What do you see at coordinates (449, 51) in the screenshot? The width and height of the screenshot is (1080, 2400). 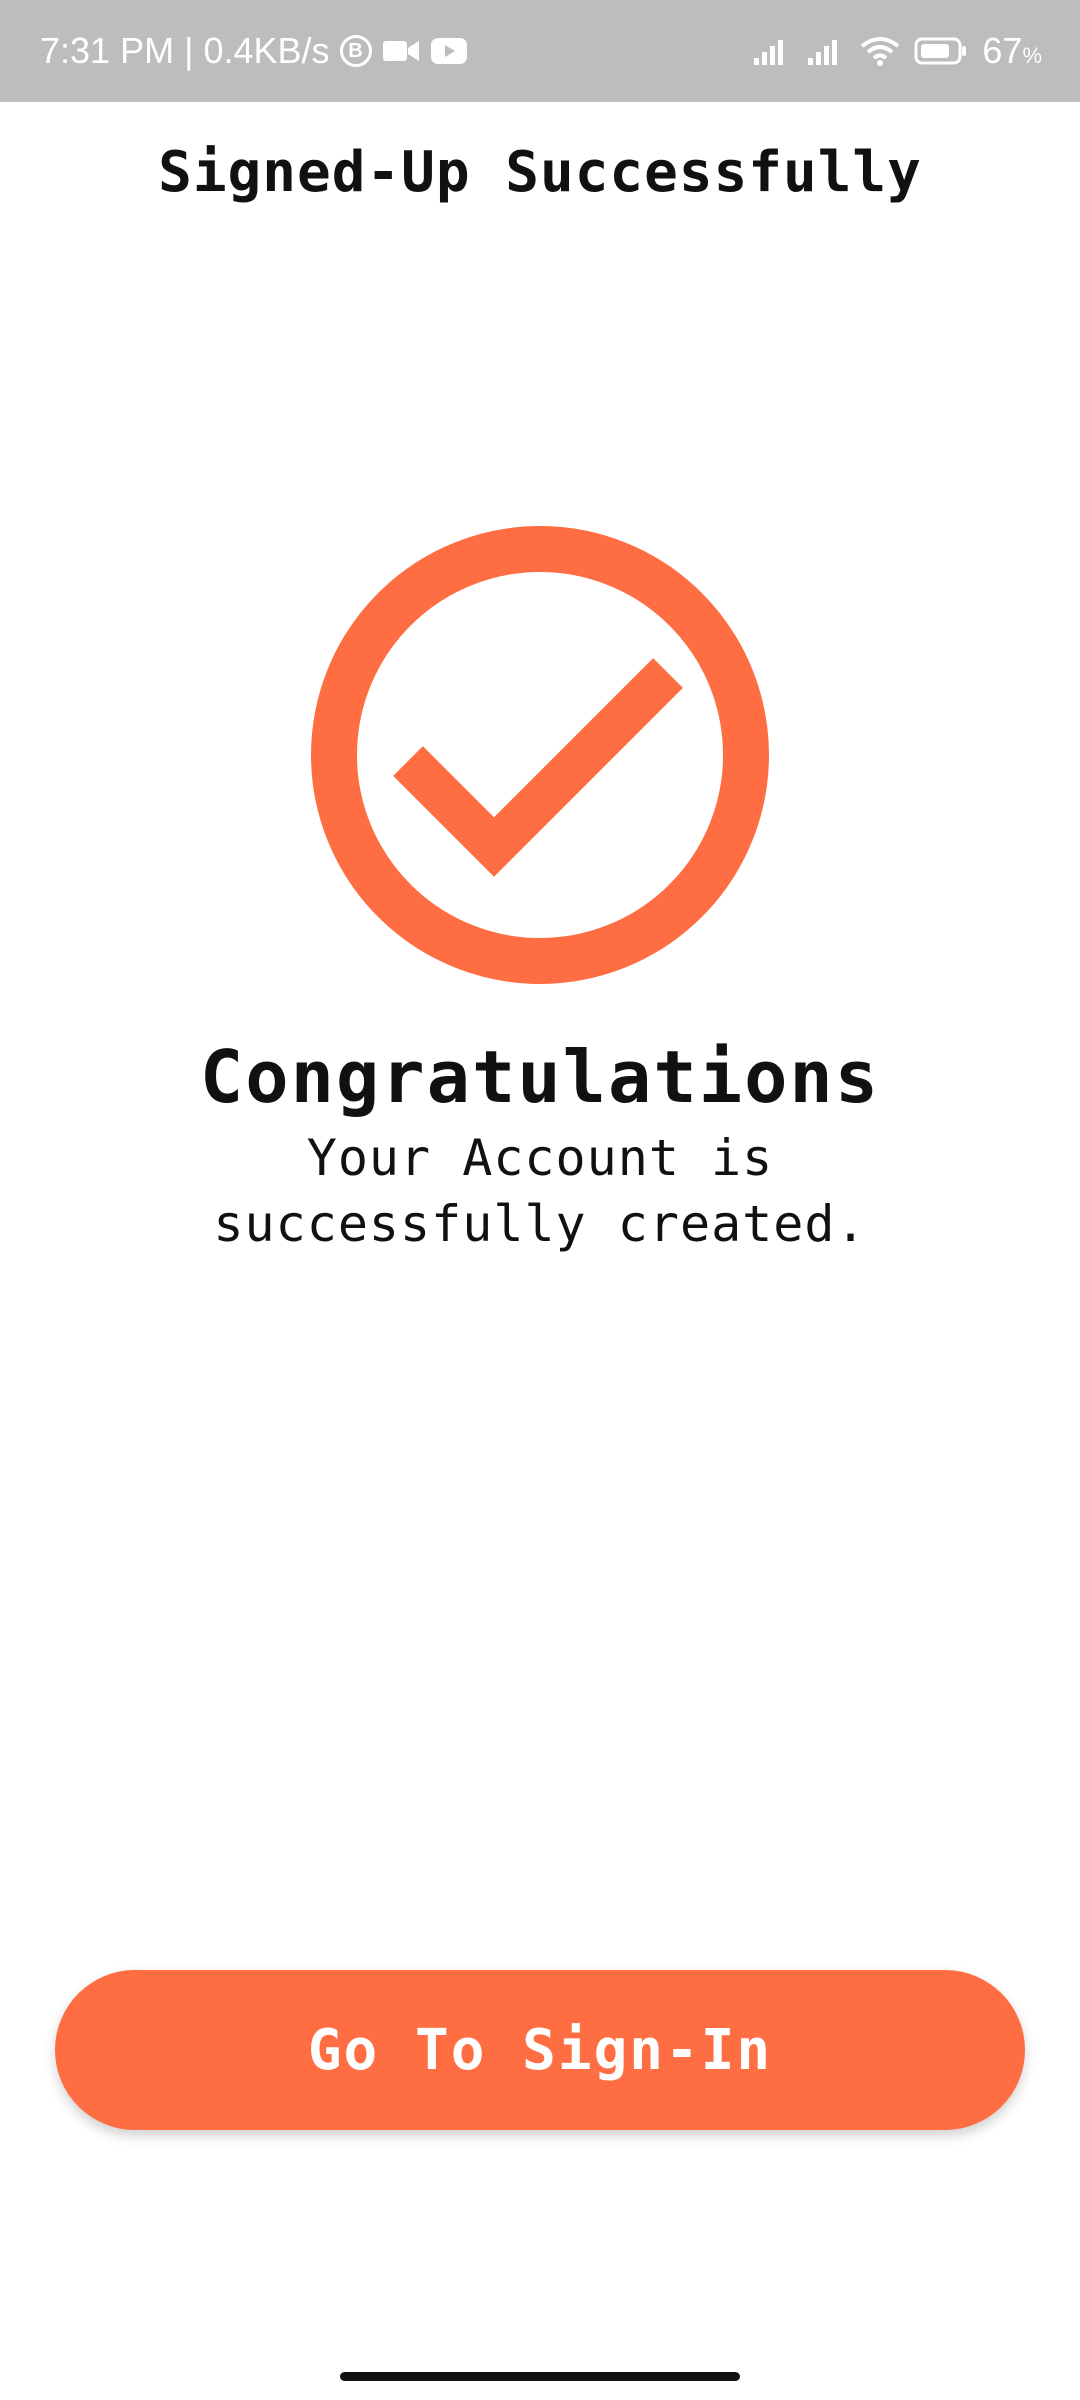 I see `youtube-icon` at bounding box center [449, 51].